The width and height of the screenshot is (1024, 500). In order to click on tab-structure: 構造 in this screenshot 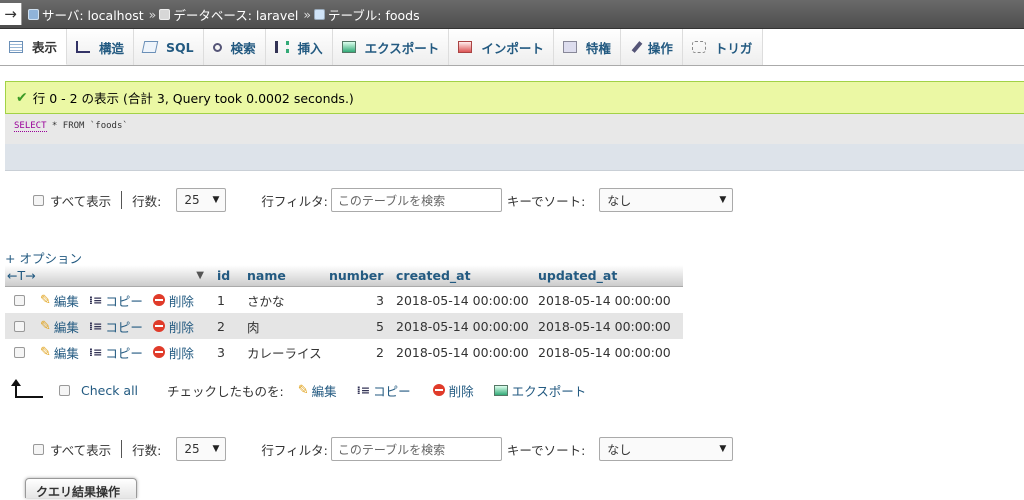, I will do `click(101, 47)`.